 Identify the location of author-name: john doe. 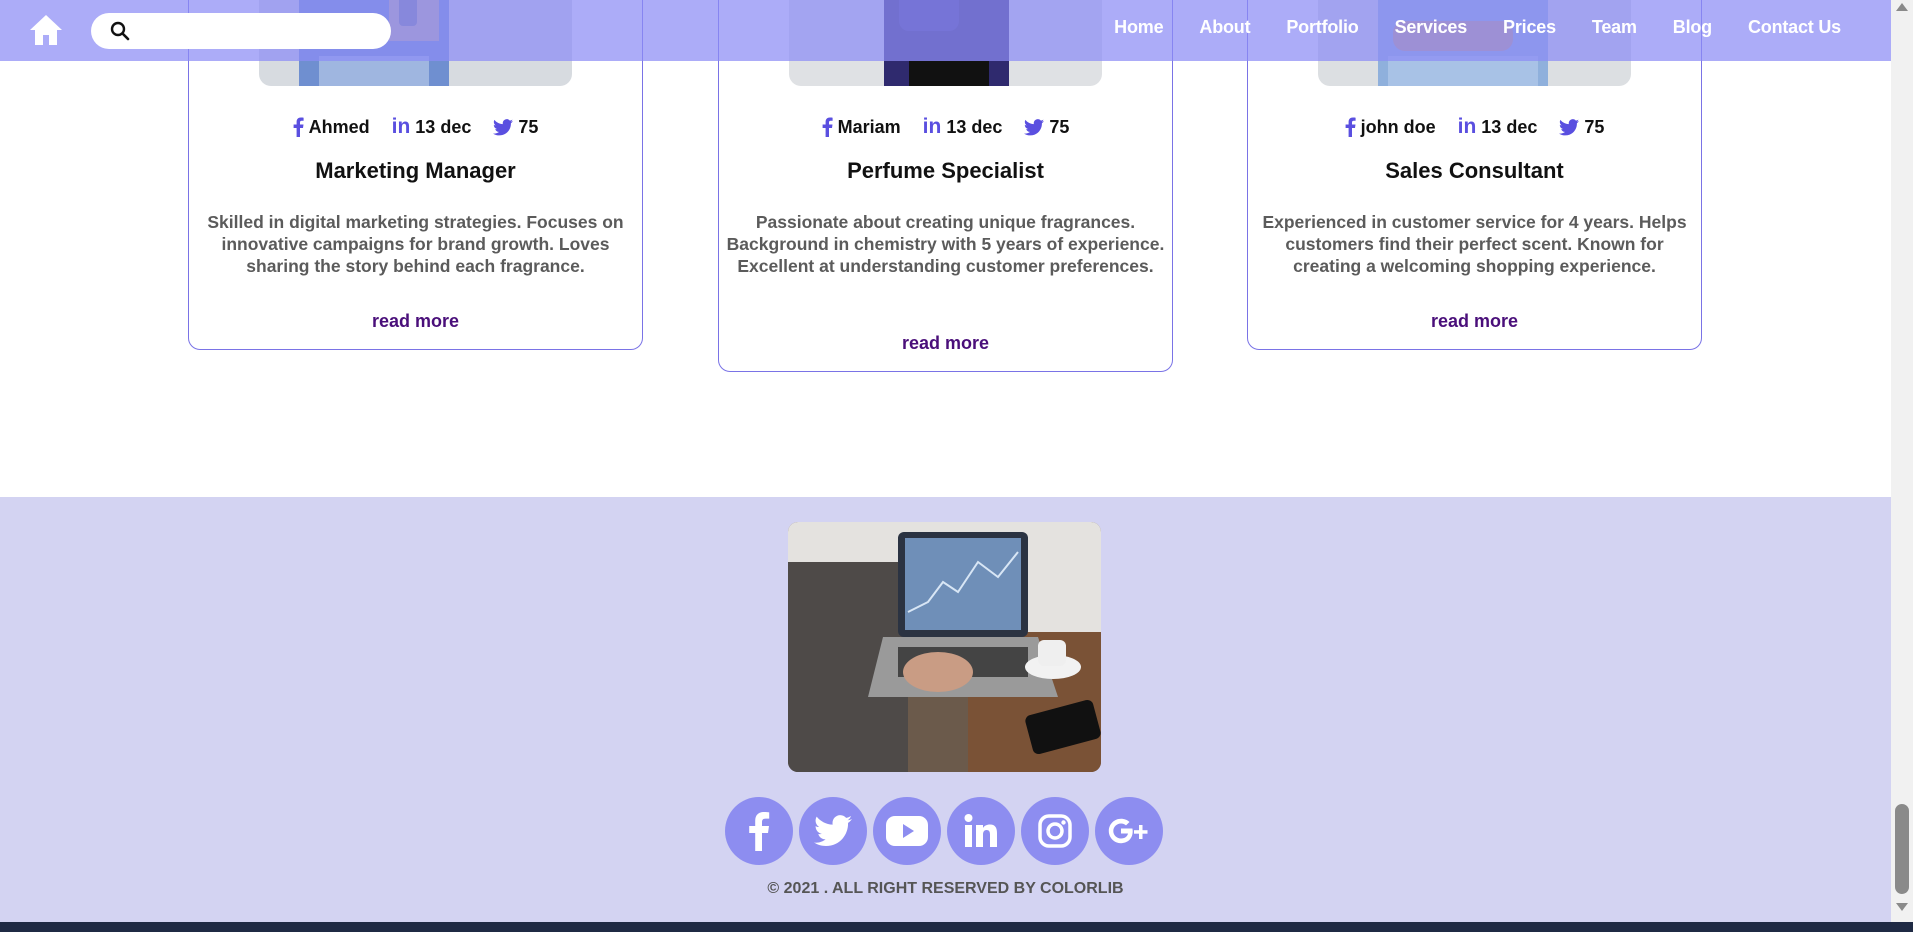
(1398, 126).